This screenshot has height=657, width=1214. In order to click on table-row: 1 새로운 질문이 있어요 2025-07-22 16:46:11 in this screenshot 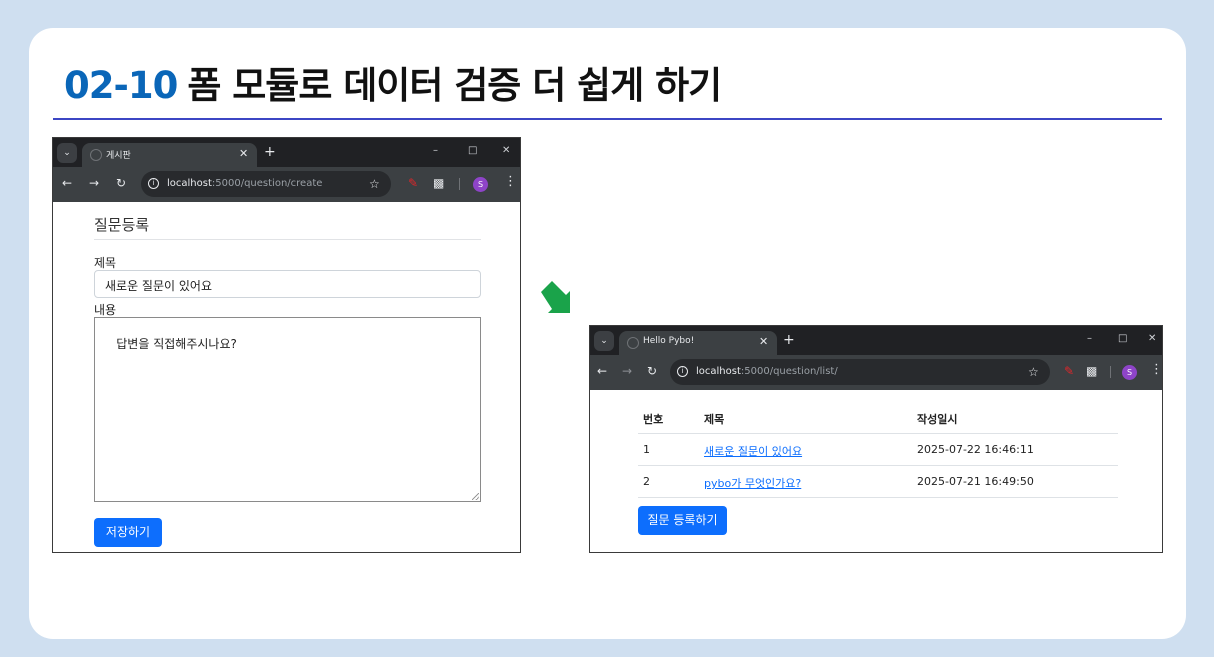, I will do `click(878, 450)`.